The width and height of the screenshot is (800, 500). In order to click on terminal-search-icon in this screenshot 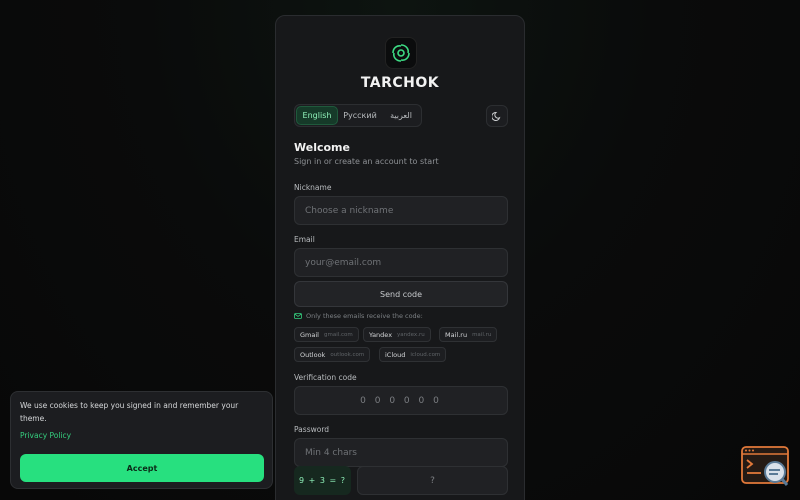, I will do `click(766, 467)`.